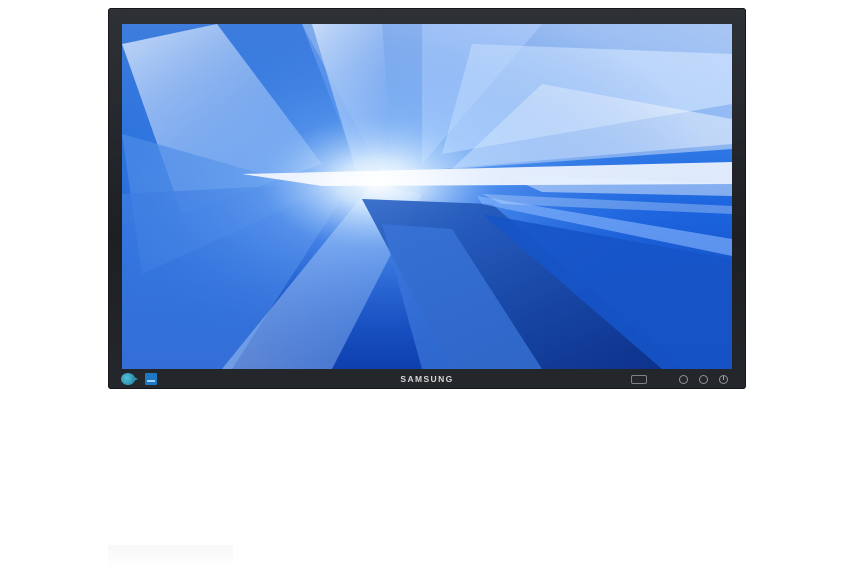 This screenshot has width=850, height=567. Describe the element at coordinates (170, 556) in the screenshot. I see `faded-stand-shadow` at that location.